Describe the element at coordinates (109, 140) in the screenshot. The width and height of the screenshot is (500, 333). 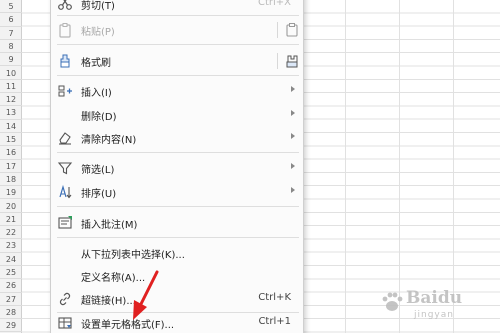
I see `clear-contents-label: 清除内容(N)` at that location.